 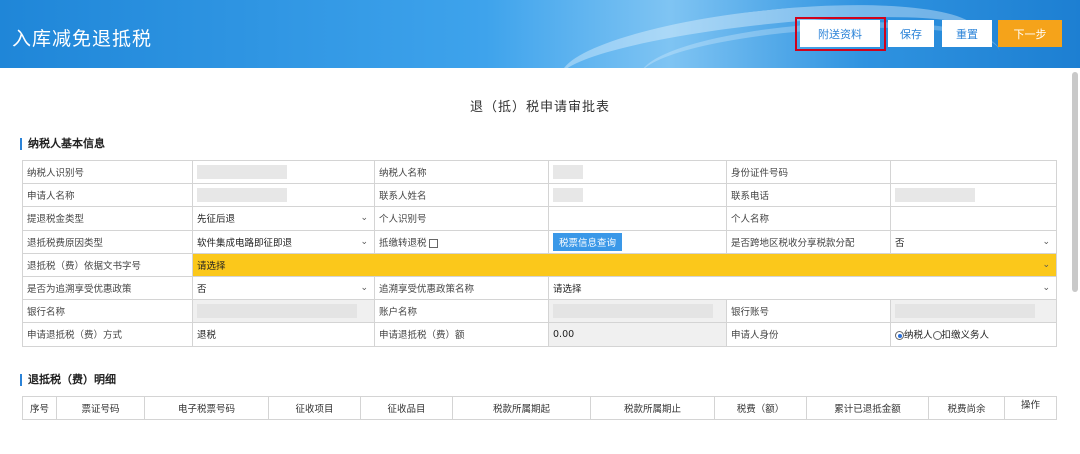 What do you see at coordinates (637, 195) in the screenshot?
I see `contact-name-field` at bounding box center [637, 195].